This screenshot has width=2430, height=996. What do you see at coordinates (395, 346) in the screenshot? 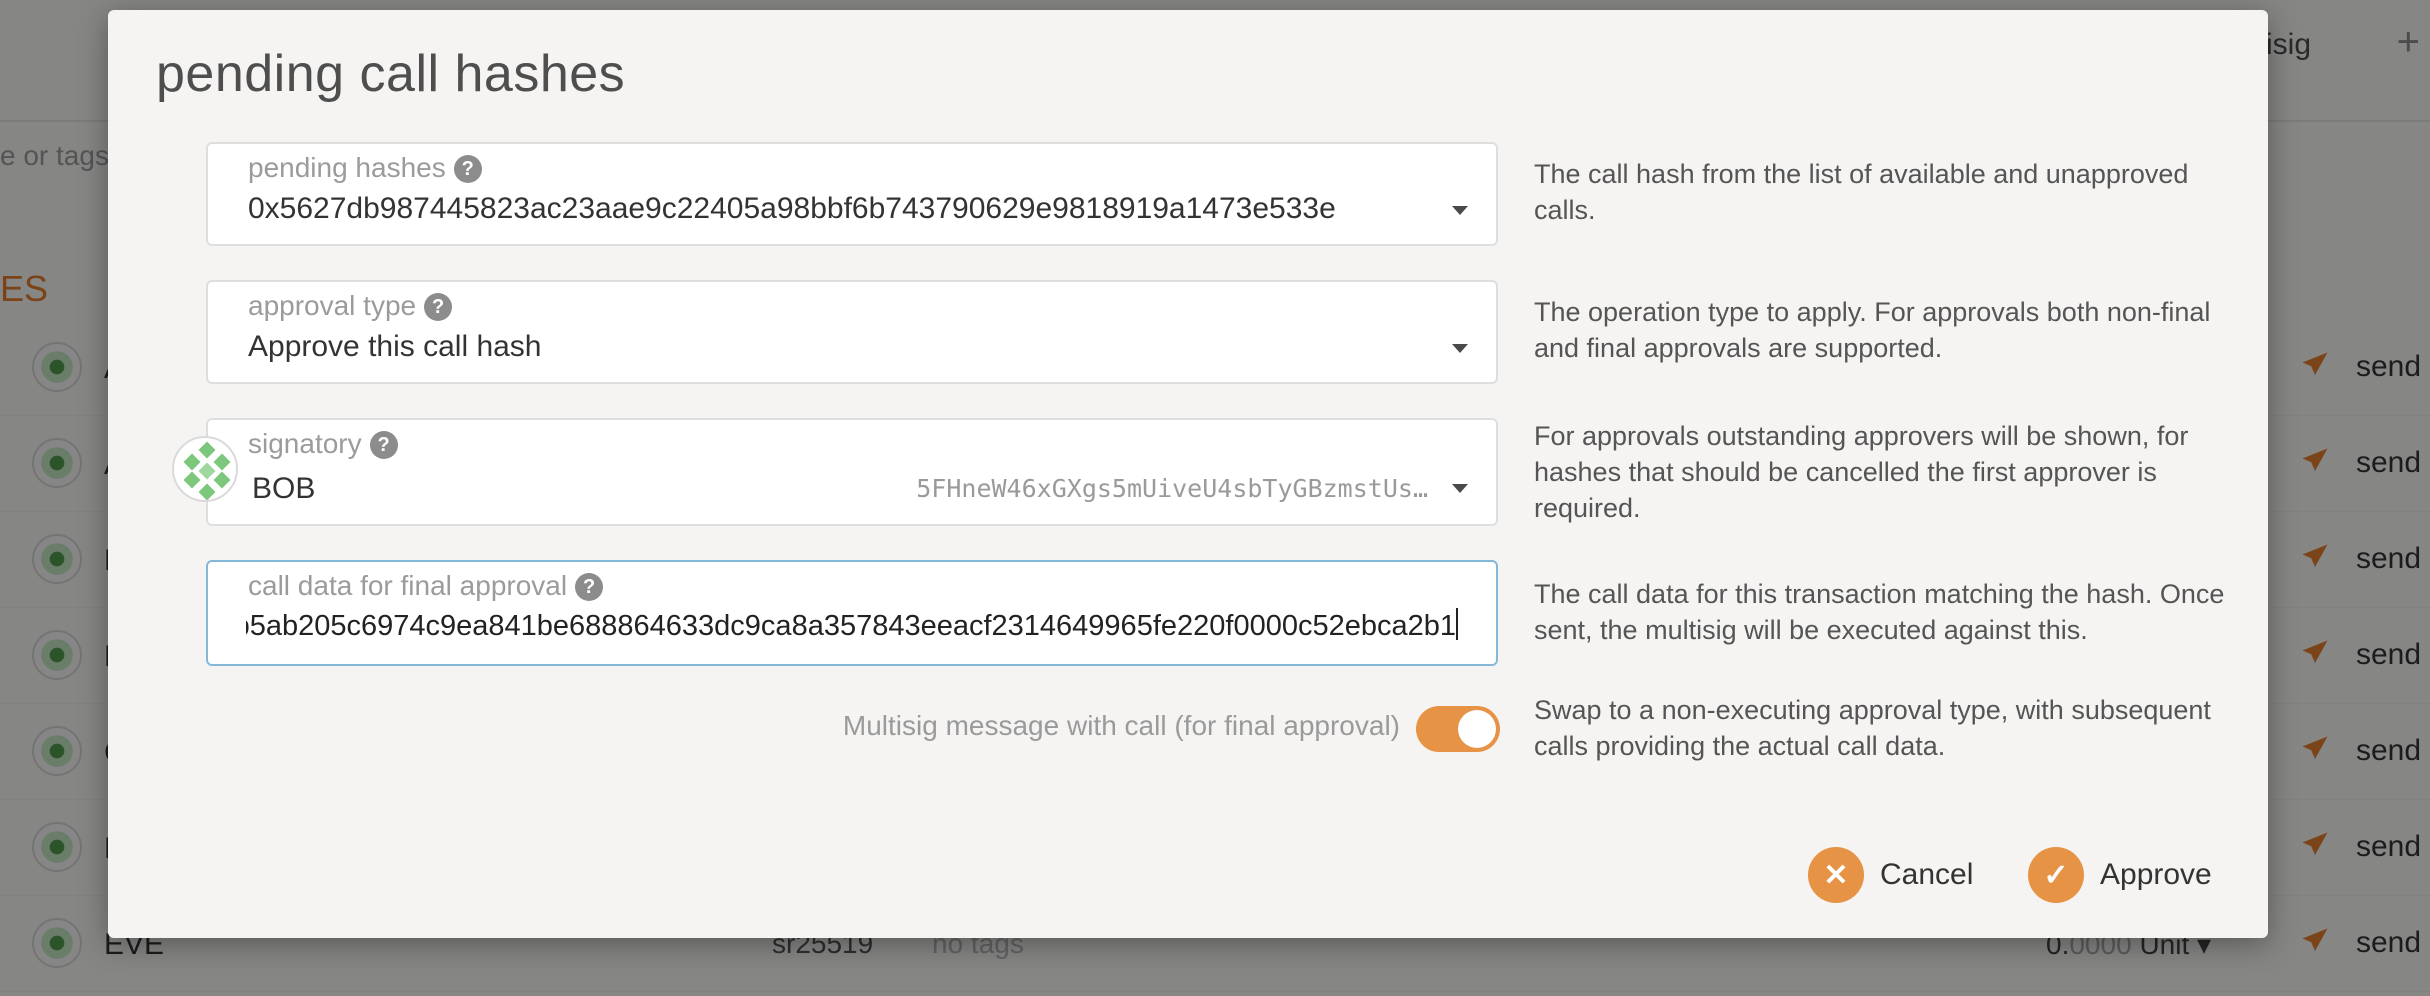
I see `approval-type-value: Approve this call hash` at bounding box center [395, 346].